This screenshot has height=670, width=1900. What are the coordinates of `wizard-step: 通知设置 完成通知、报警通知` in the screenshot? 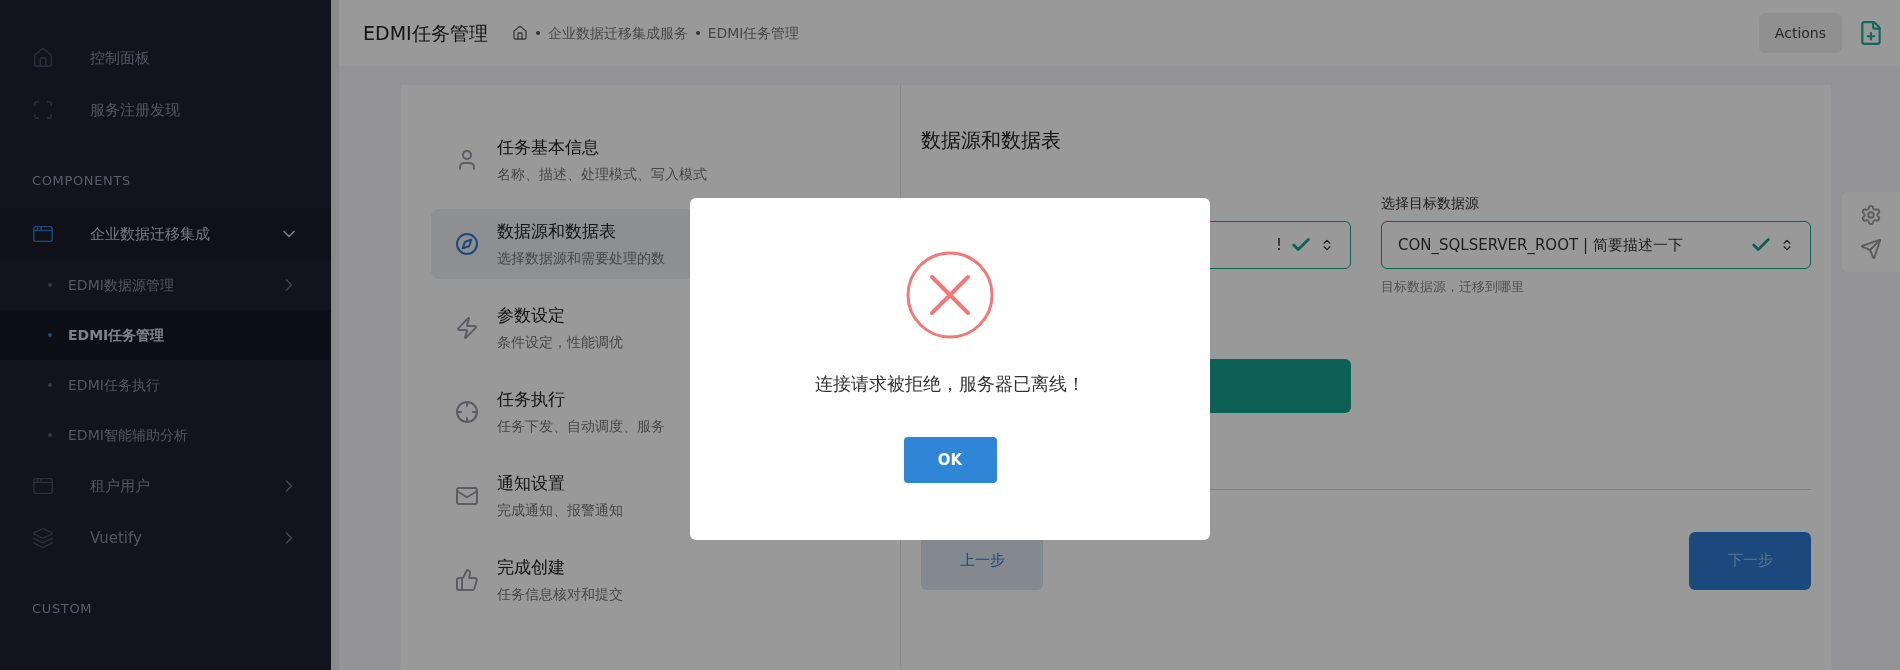 It's located at (650, 496).